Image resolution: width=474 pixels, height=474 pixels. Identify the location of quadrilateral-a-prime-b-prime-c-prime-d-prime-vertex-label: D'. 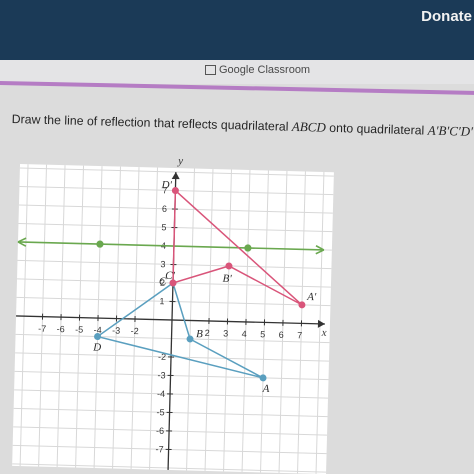
(166, 185).